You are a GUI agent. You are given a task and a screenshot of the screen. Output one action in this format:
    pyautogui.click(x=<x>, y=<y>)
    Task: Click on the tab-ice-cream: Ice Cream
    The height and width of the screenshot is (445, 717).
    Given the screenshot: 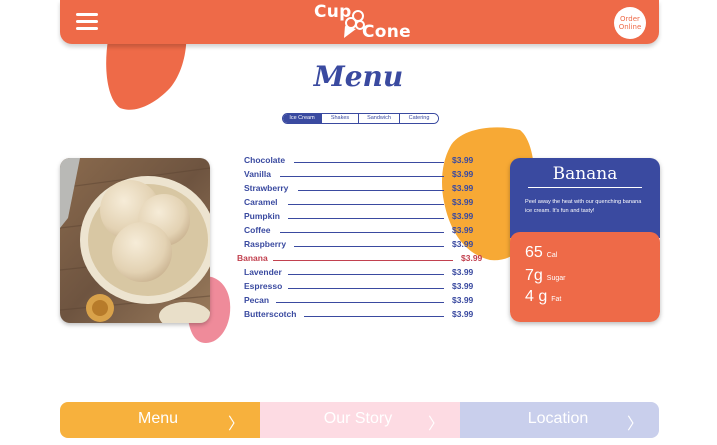 What is the action you would take?
    pyautogui.click(x=302, y=118)
    